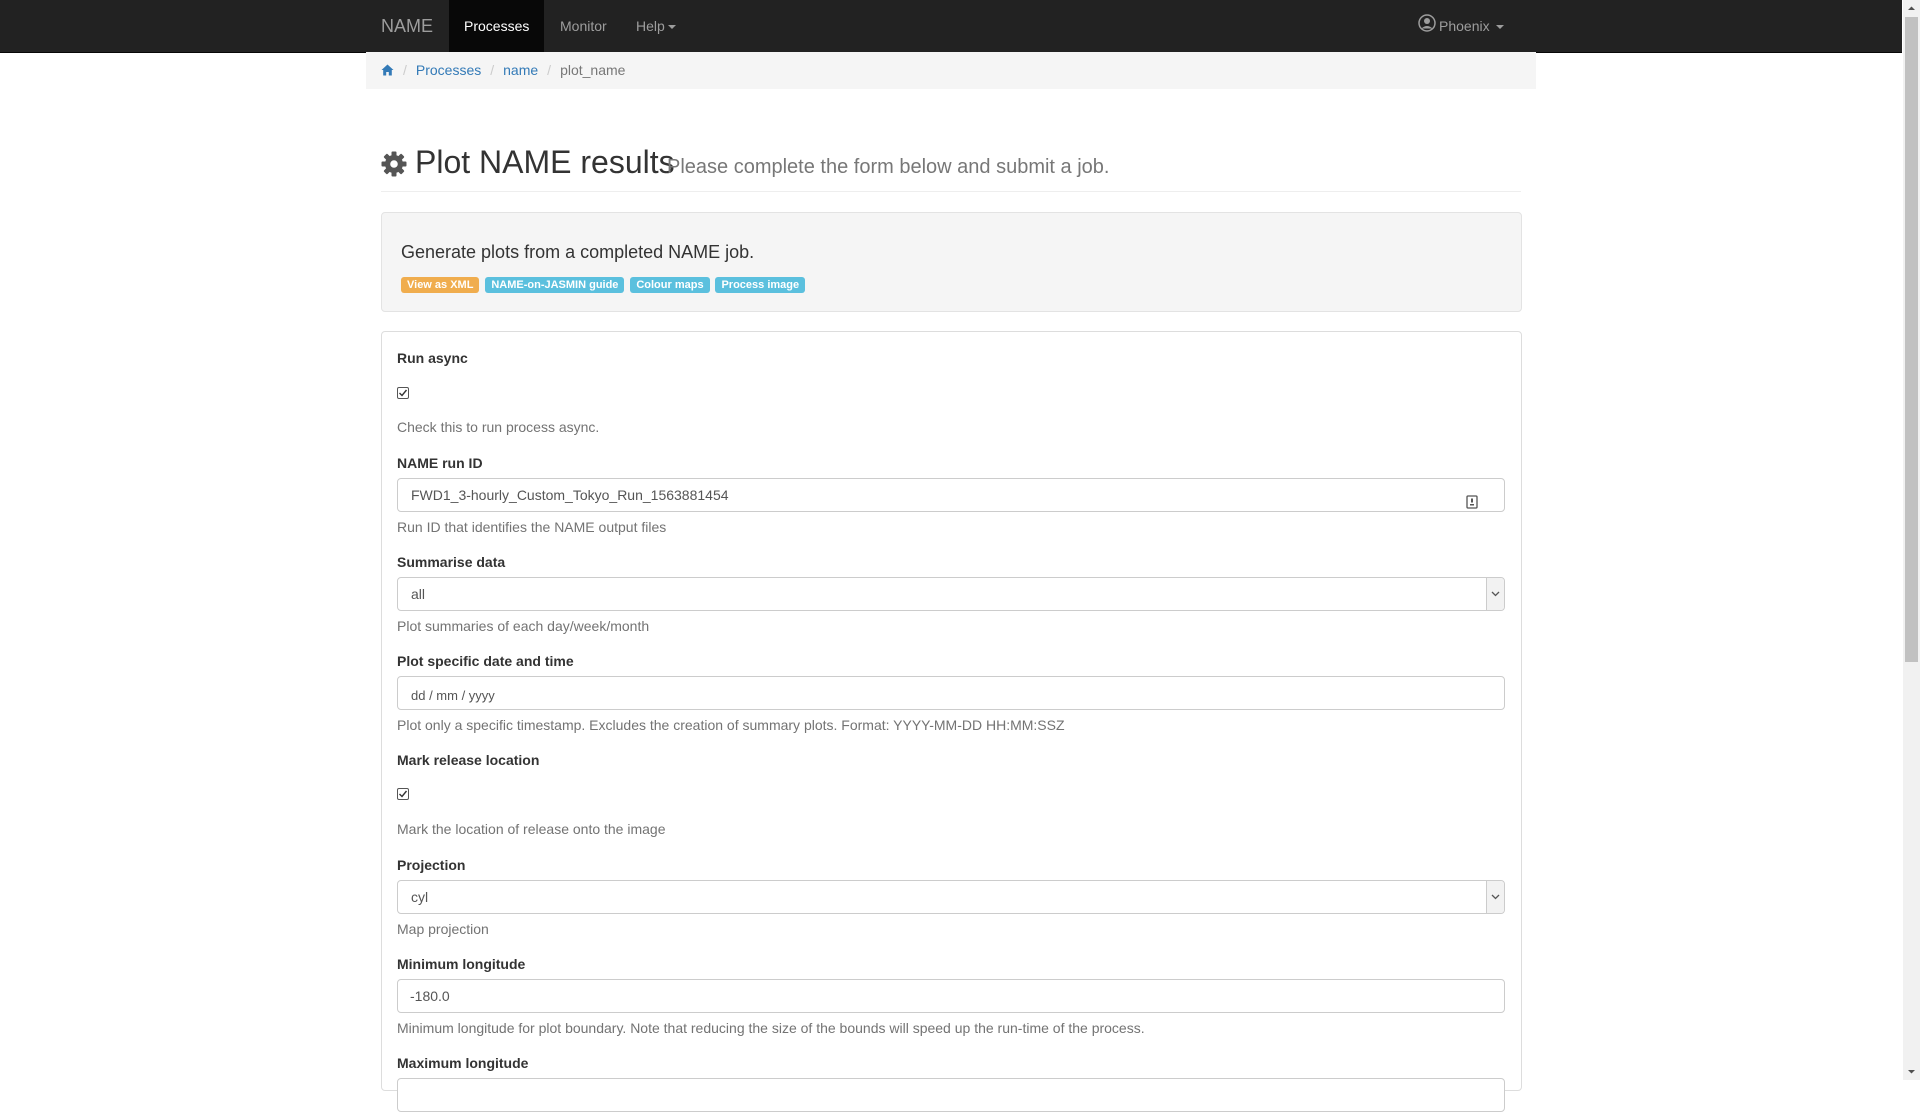  I want to click on mark-release-checkbox, so click(403, 794).